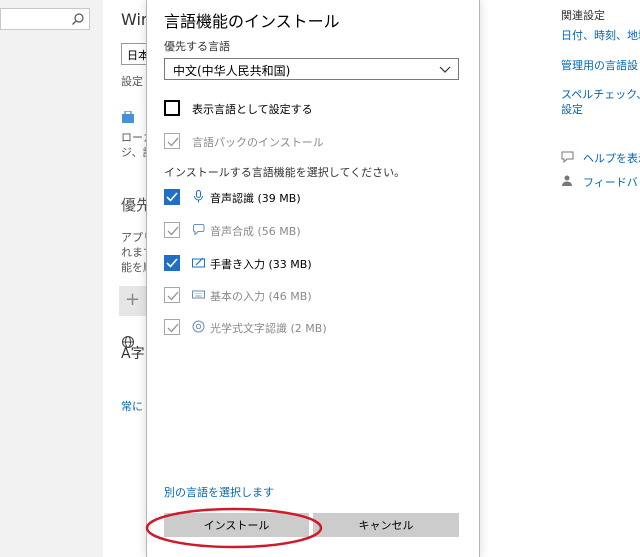 This screenshot has height=557, width=640. What do you see at coordinates (611, 182) in the screenshot?
I see `feedback-link: フィードバック` at bounding box center [611, 182].